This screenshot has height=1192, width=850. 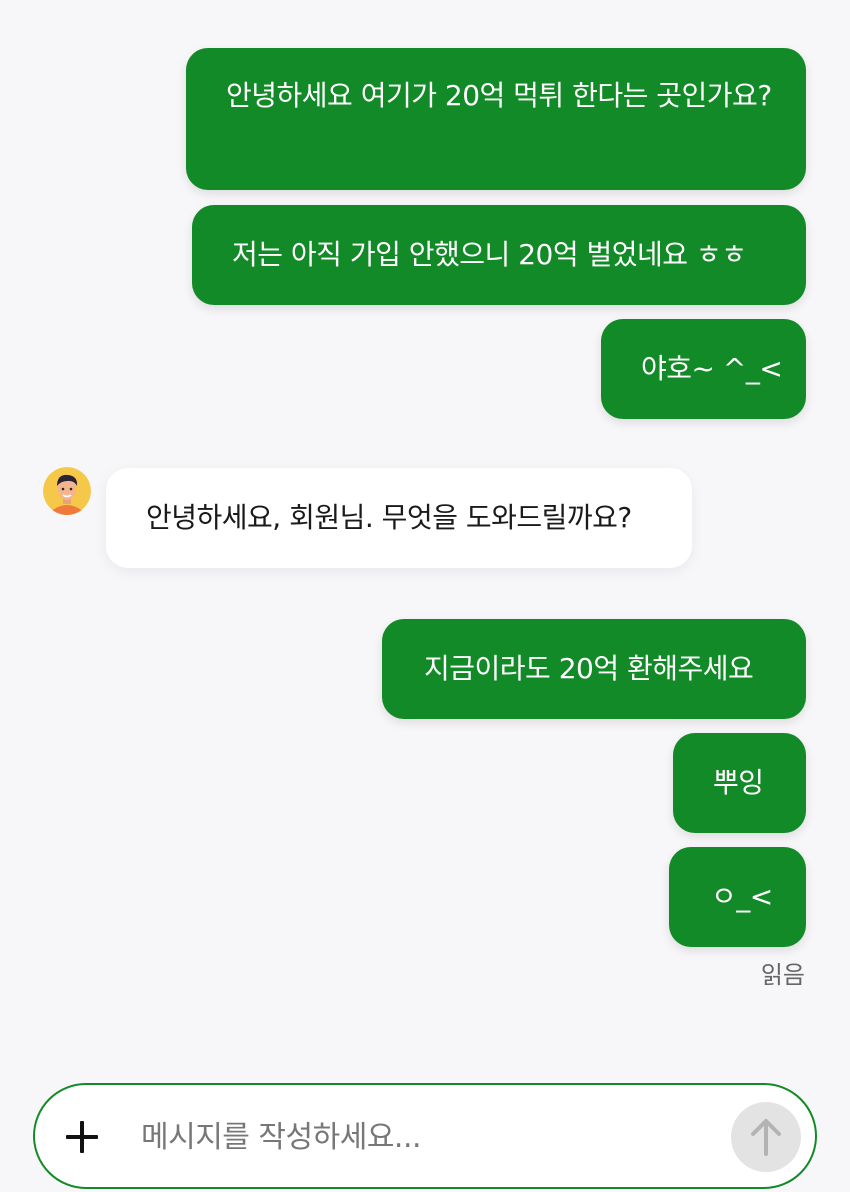 What do you see at coordinates (712, 368) in the screenshot?
I see `message-text: 야호~ ^_<` at bounding box center [712, 368].